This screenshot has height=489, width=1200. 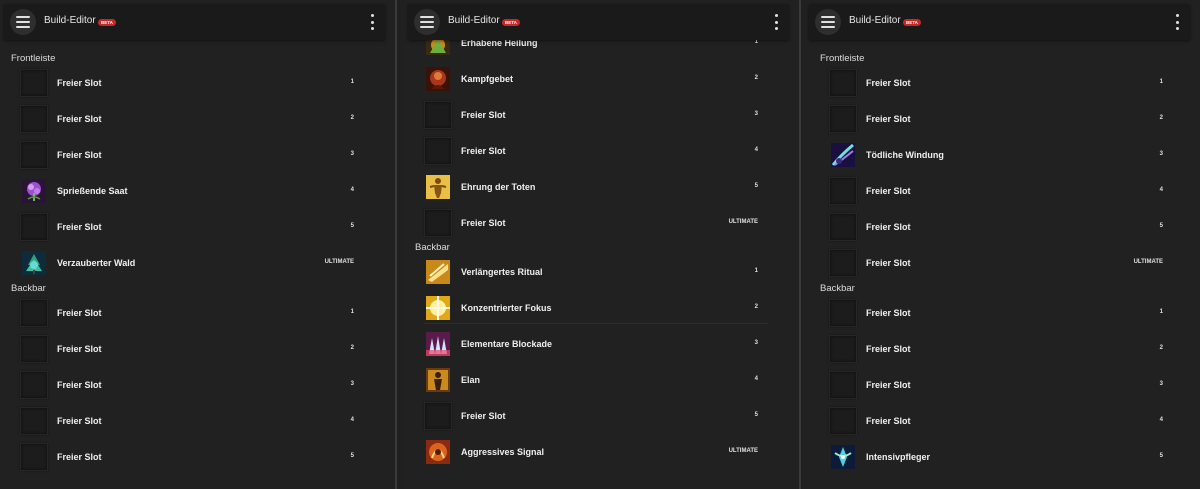 I want to click on skill-name: Verlängertes Ritual, so click(x=502, y=272).